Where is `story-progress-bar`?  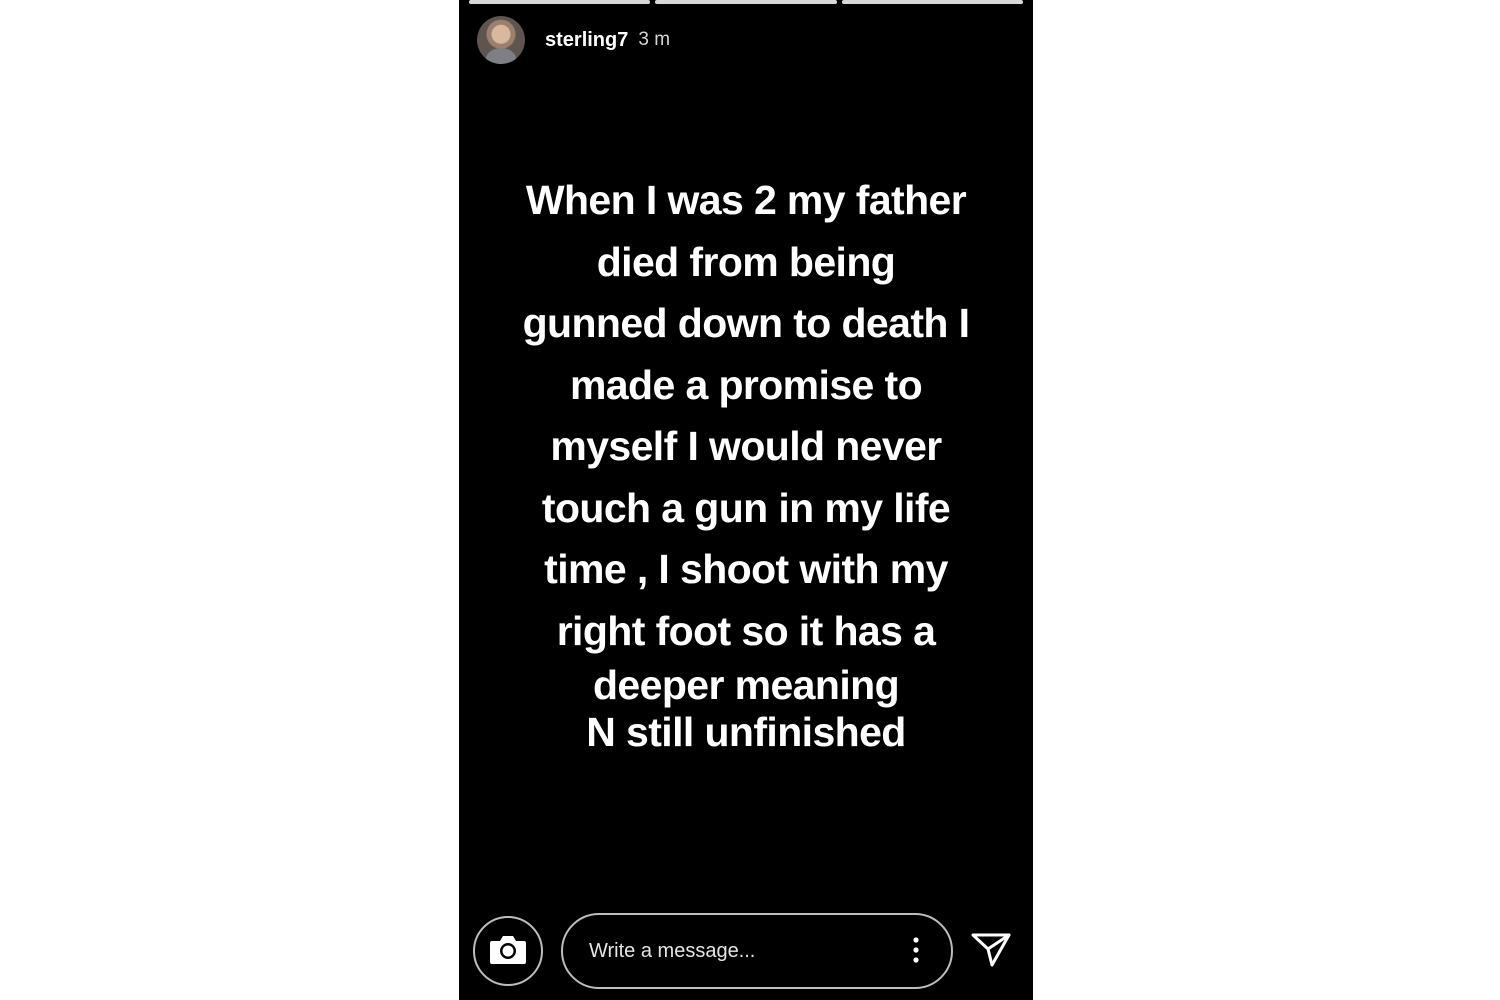 story-progress-bar is located at coordinates (746, 2).